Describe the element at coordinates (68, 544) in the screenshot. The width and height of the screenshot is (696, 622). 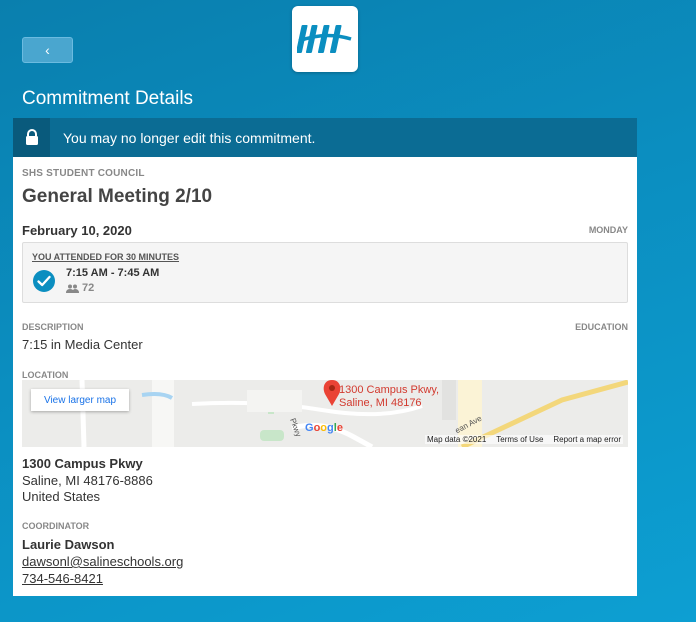
I see `coordinator-name: Laurie Dawson` at that location.